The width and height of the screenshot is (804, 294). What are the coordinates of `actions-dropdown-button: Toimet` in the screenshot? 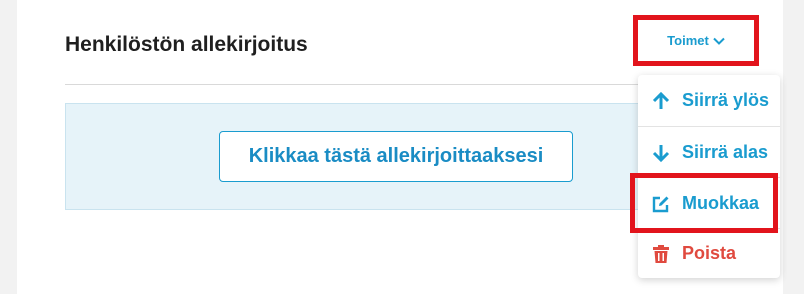 It's located at (696, 40).